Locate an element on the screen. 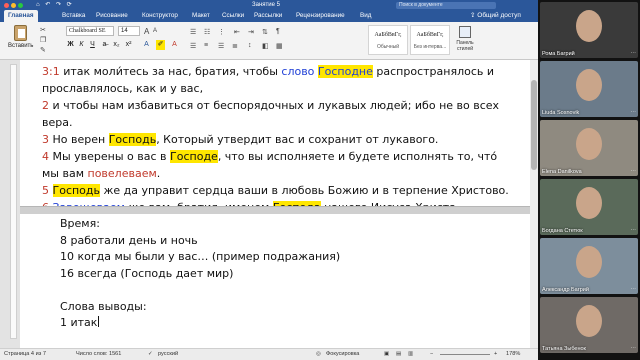  participant-tile: Богдана Стетюк ⋯ is located at coordinates (589, 207).